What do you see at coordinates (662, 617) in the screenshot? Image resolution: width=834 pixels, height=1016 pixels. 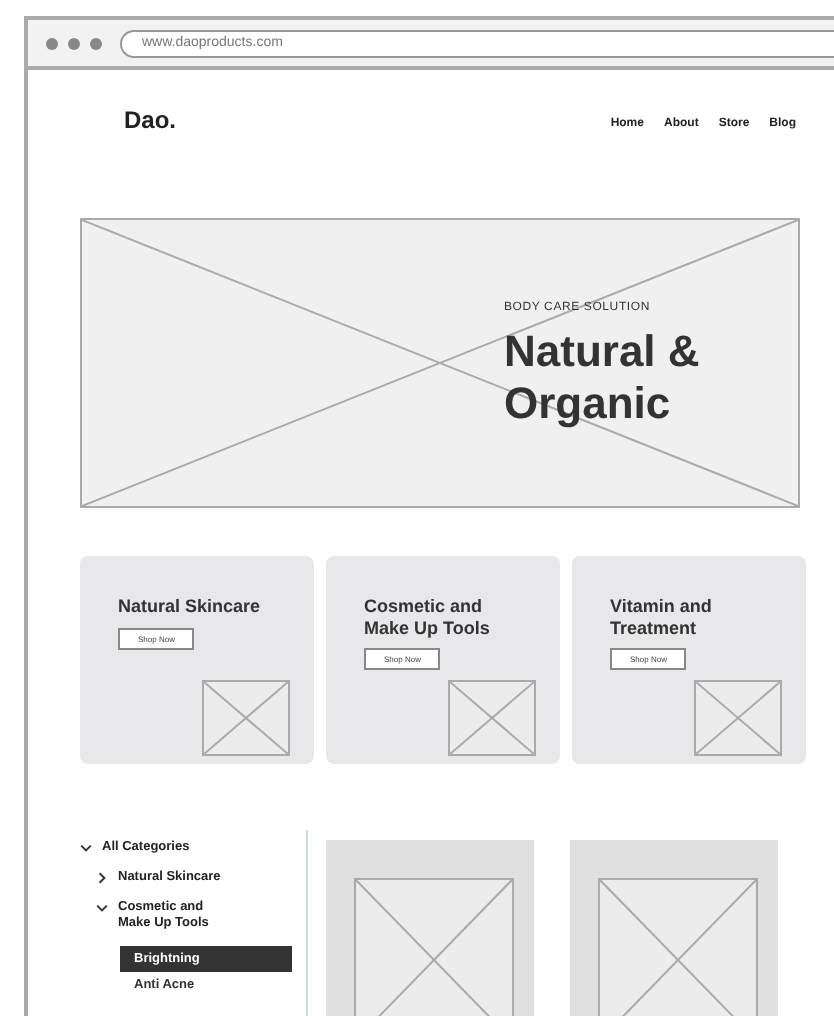 I see `card-title: Vitamin and Treatment` at bounding box center [662, 617].